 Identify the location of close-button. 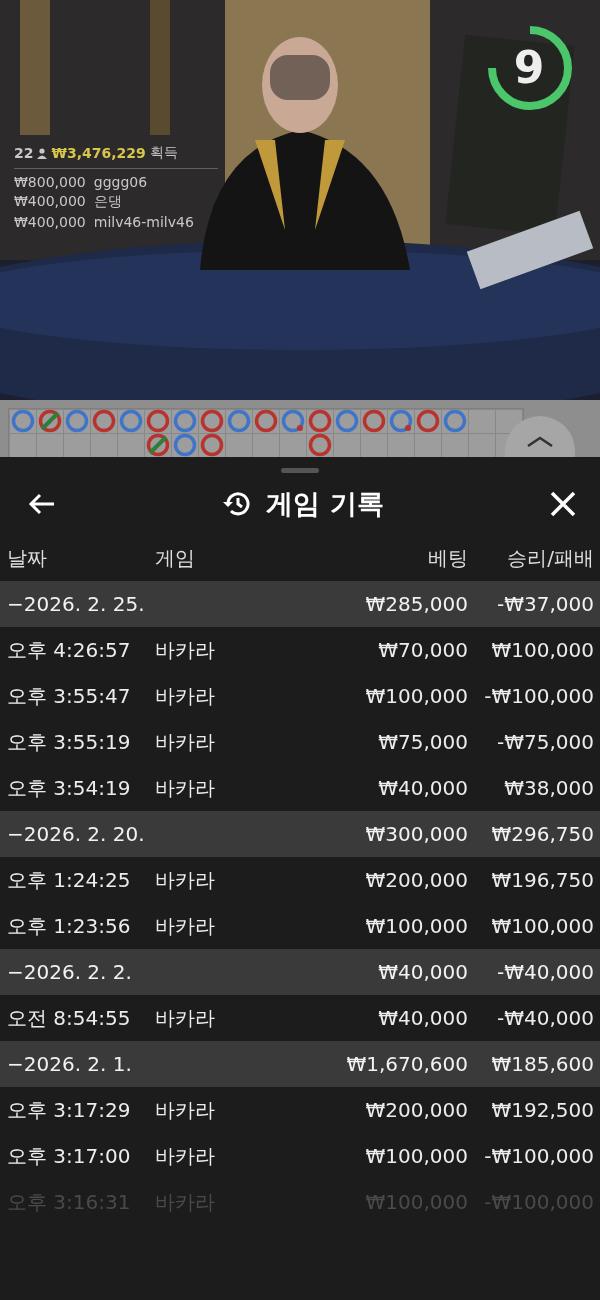
(563, 504).